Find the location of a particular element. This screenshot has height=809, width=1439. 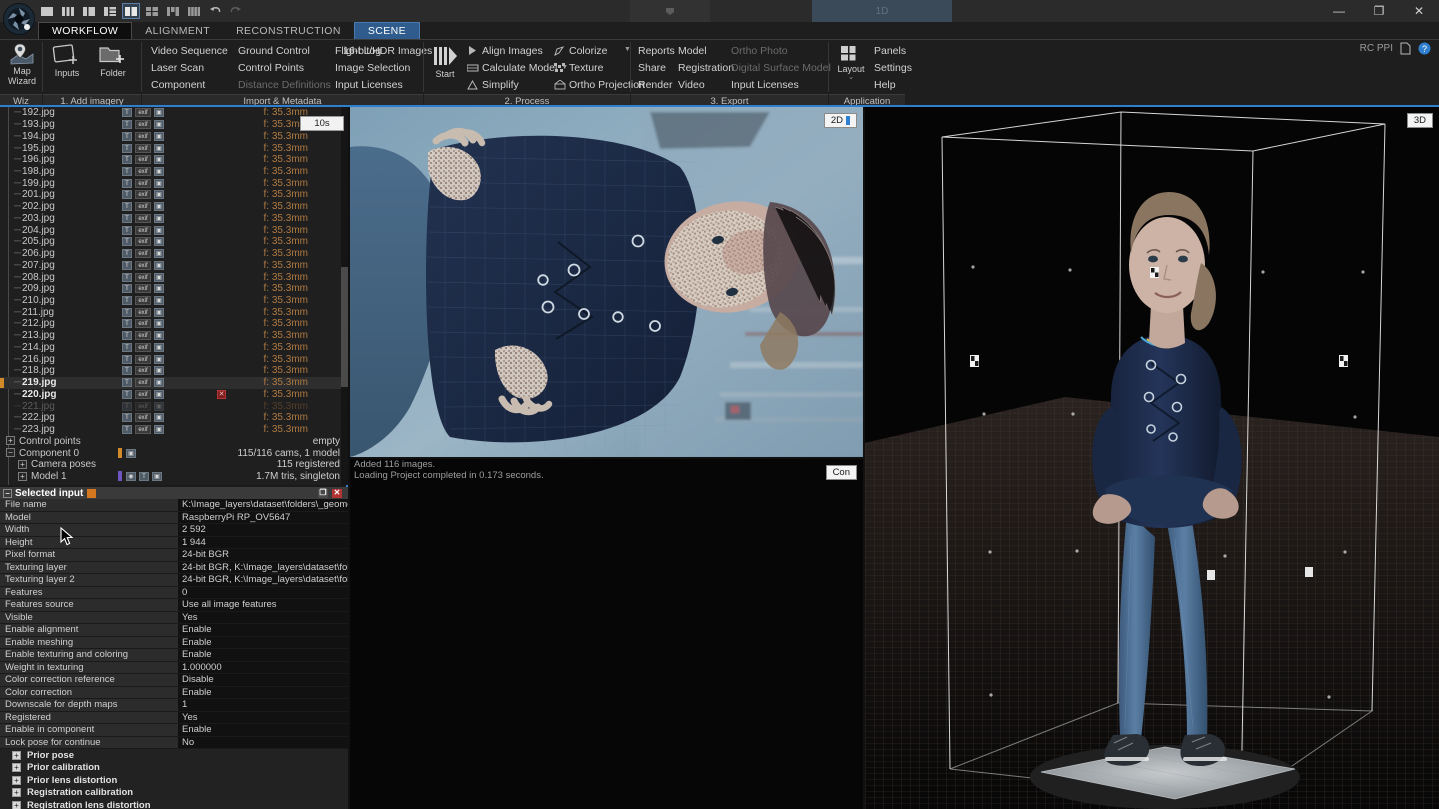

tree-image-row: ─ 194.jpg Texif ▣ f: 35.3mm is located at coordinates (174, 136).